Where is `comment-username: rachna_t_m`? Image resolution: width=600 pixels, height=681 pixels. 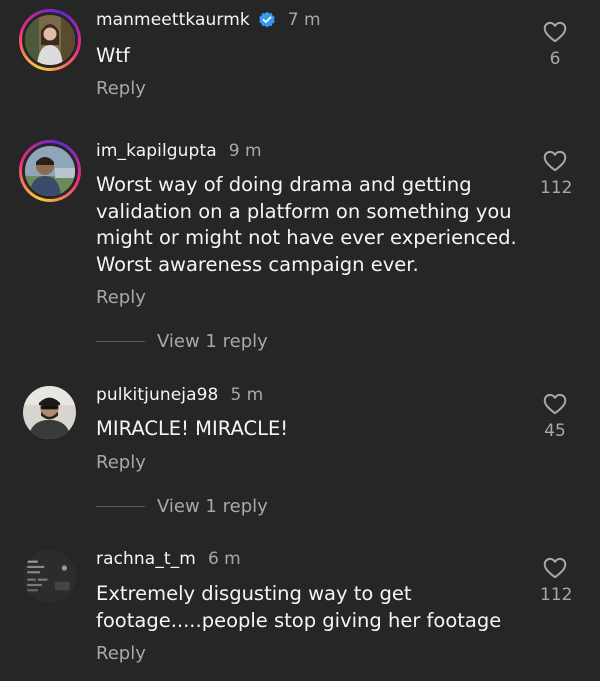 comment-username: rachna_t_m is located at coordinates (146, 559).